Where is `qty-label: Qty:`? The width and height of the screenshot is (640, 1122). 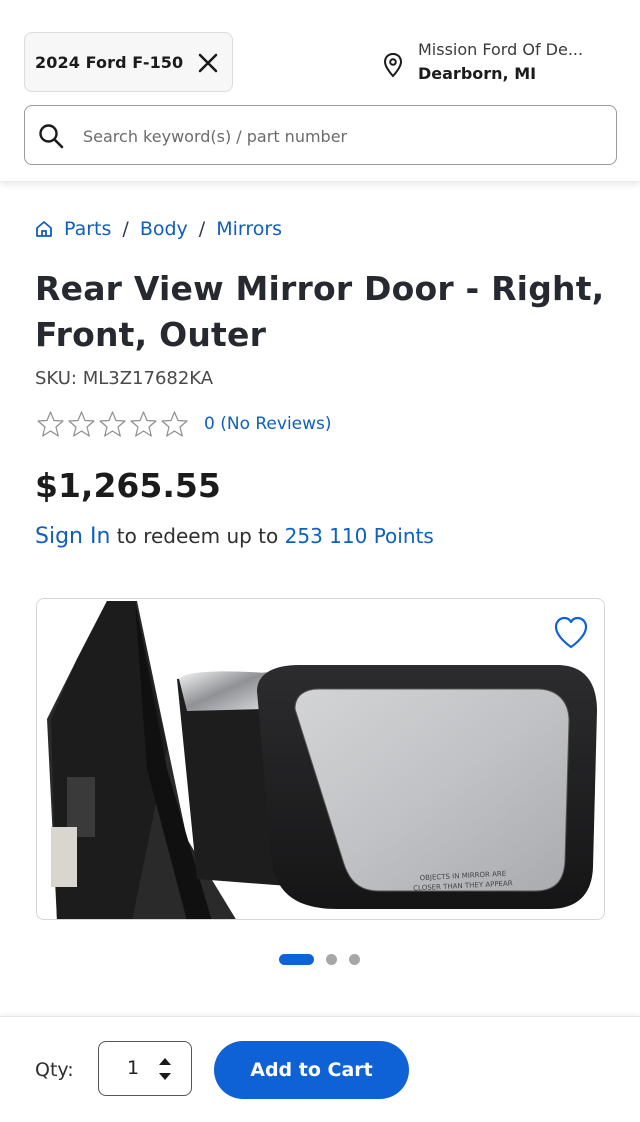 qty-label: Qty: is located at coordinates (54, 1070).